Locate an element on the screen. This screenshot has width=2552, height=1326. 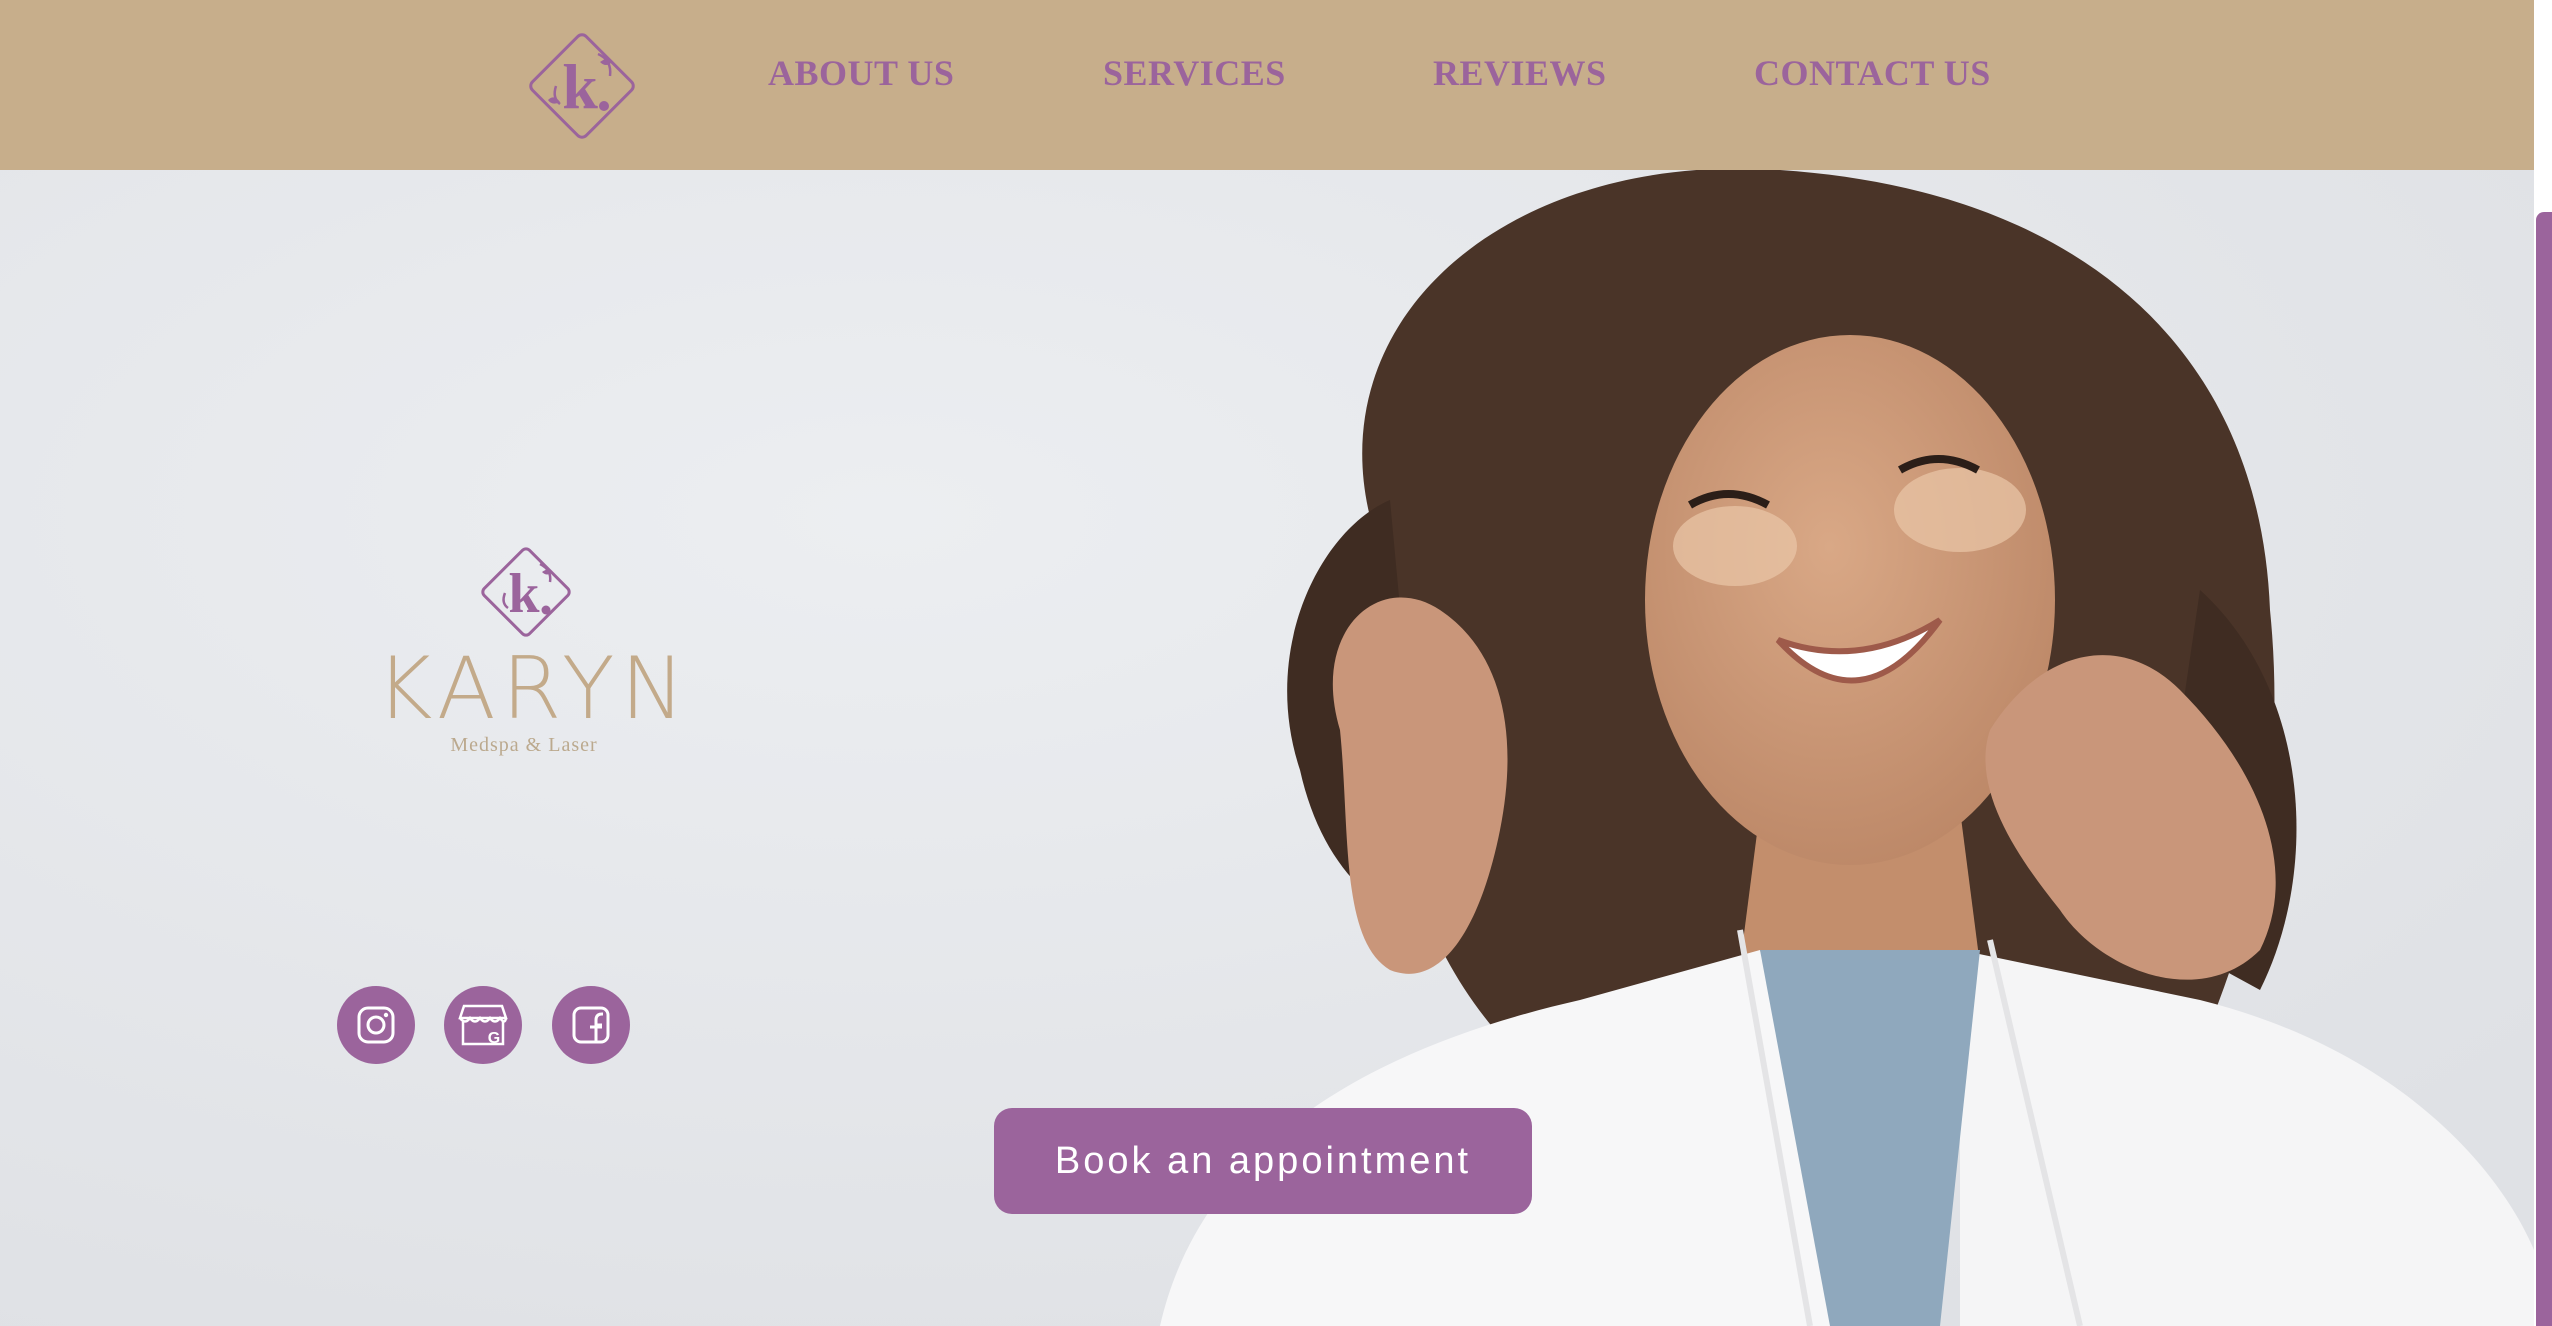
facebook-icon is located at coordinates (591, 1025).